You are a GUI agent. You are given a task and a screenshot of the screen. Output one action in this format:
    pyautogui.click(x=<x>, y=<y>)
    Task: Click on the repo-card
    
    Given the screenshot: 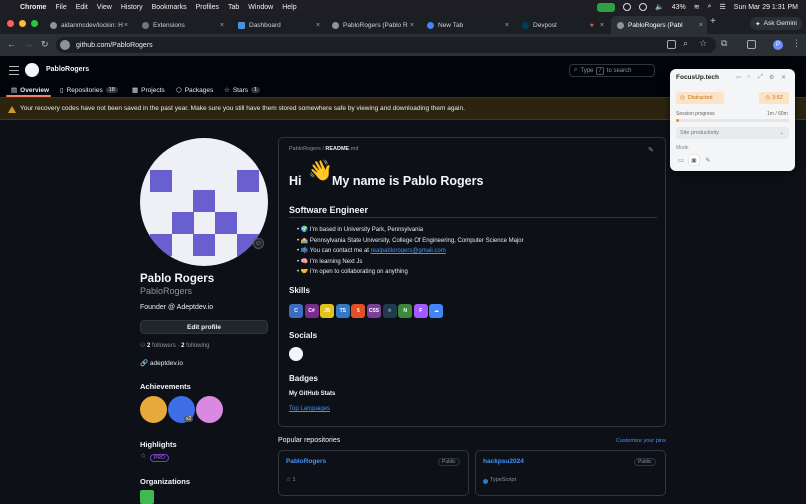 What is the action you would take?
    pyautogui.click(x=373, y=473)
    